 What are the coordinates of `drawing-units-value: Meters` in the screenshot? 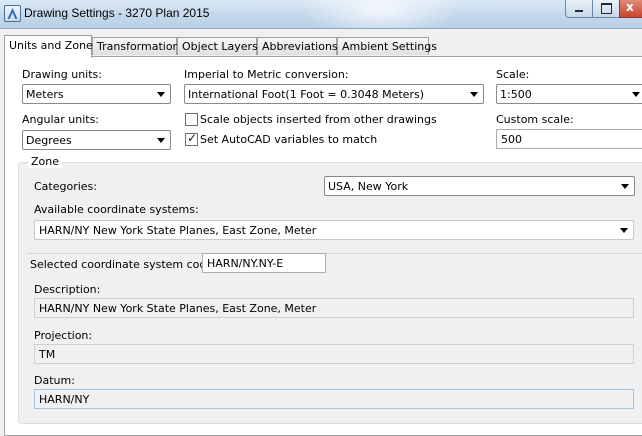 It's located at (45, 94).